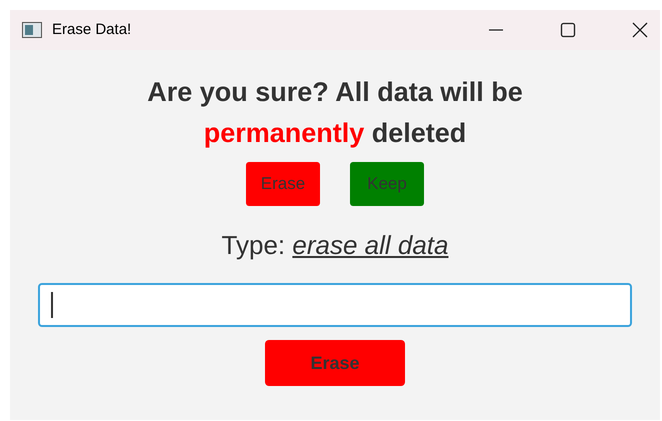  I want to click on keep-button: Keep, so click(387, 184).